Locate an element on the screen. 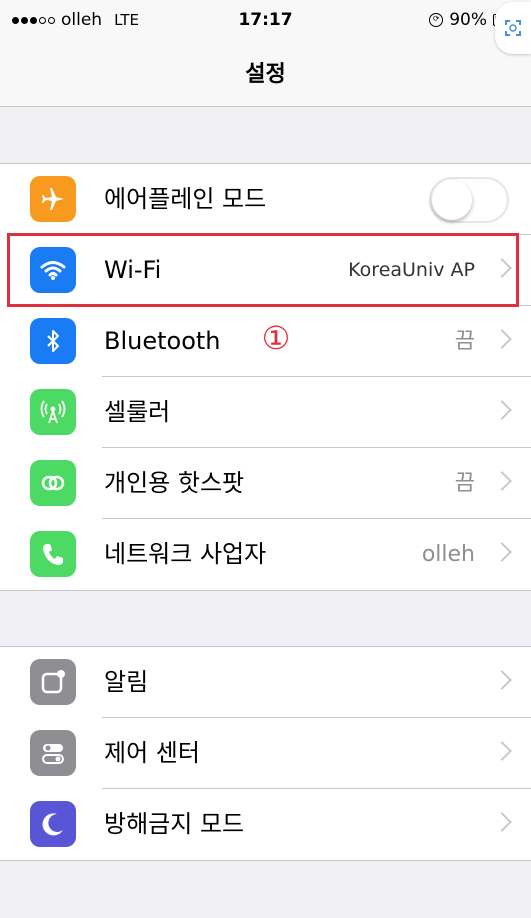 The image size is (531, 918). cellular-label: 셀룰러 is located at coordinates (137, 412).